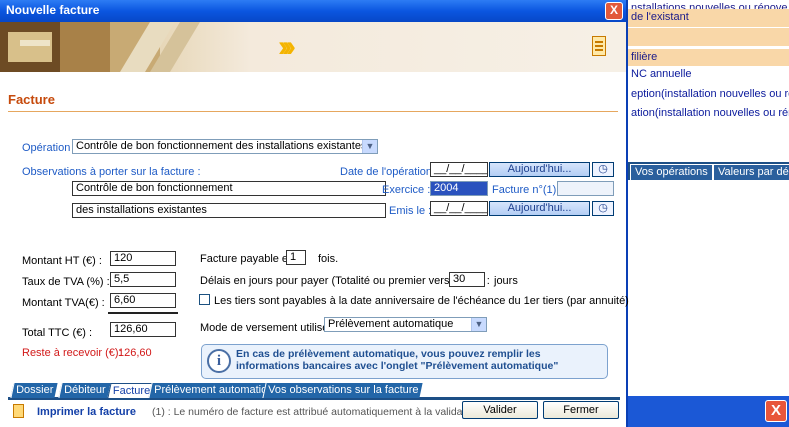 This screenshot has width=789, height=427. What do you see at coordinates (229, 210) in the screenshot?
I see `observation-line2-input: des installations existantes` at bounding box center [229, 210].